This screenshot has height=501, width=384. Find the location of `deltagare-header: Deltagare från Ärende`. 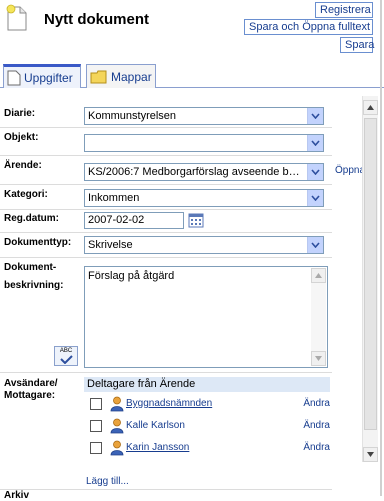

deltagare-header: Deltagare från Ärende is located at coordinates (207, 384).